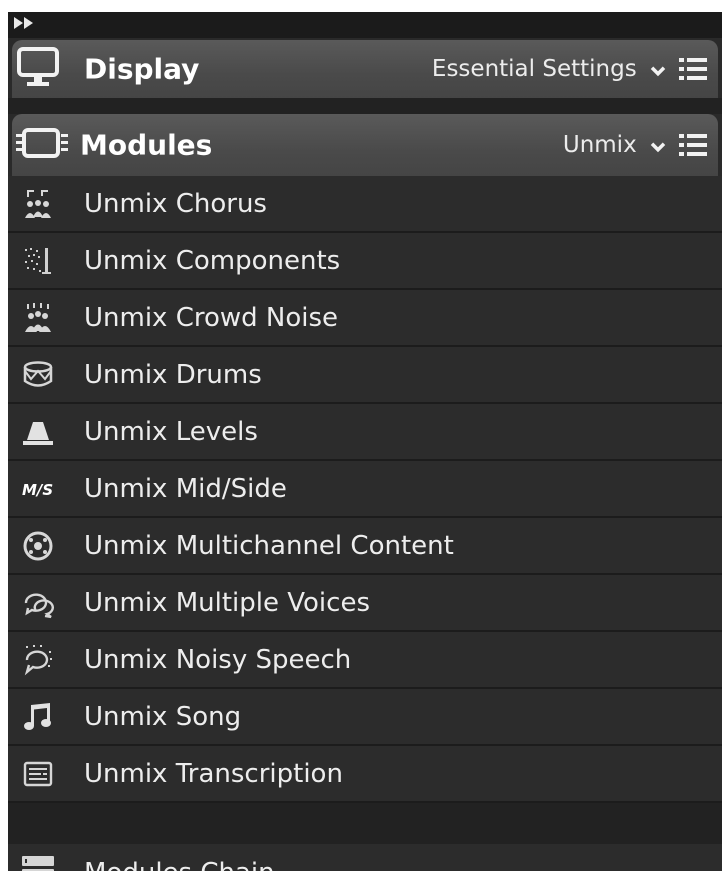  I want to click on mid-side-icon: M/S, so click(47, 489).